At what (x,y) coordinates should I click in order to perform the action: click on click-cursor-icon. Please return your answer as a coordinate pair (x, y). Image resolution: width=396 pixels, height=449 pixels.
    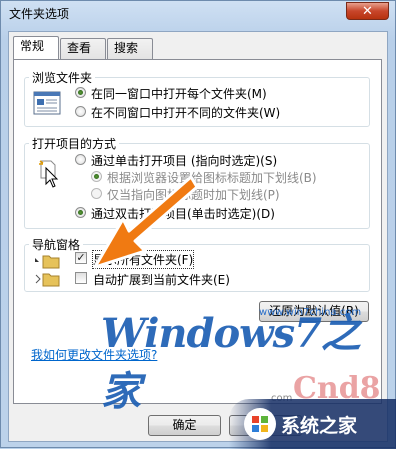
    Looking at the image, I should click on (49, 173).